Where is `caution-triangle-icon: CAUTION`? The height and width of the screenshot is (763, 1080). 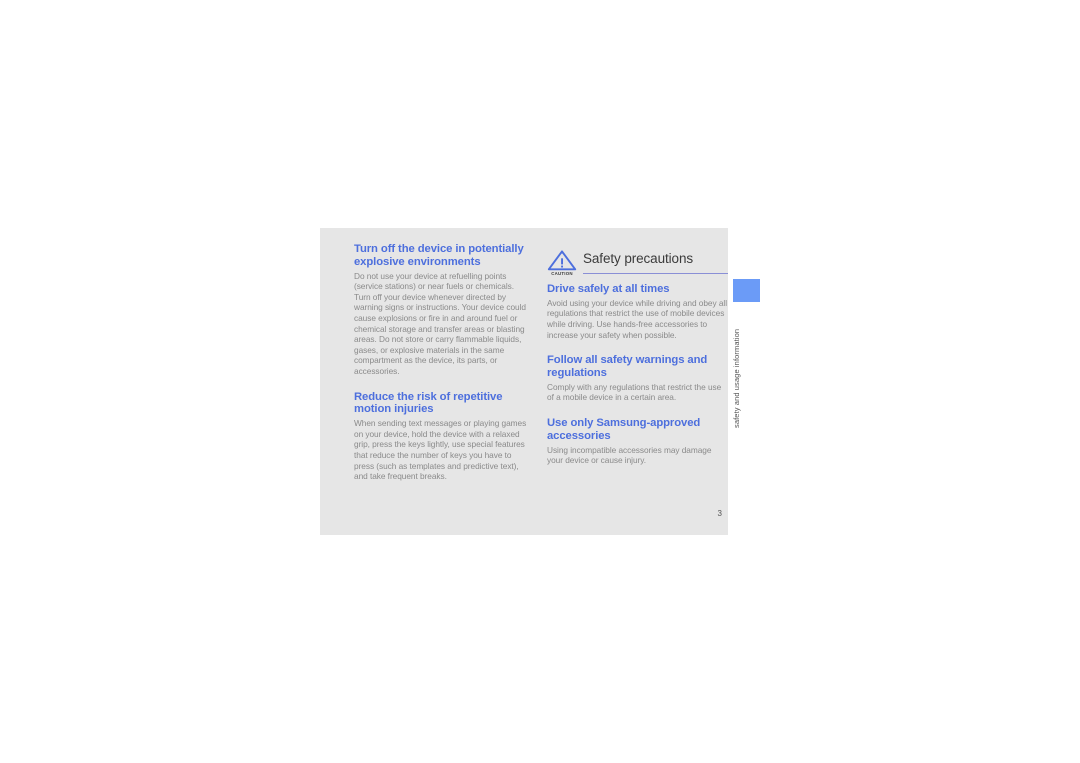
caution-triangle-icon: CAUTION is located at coordinates (562, 263).